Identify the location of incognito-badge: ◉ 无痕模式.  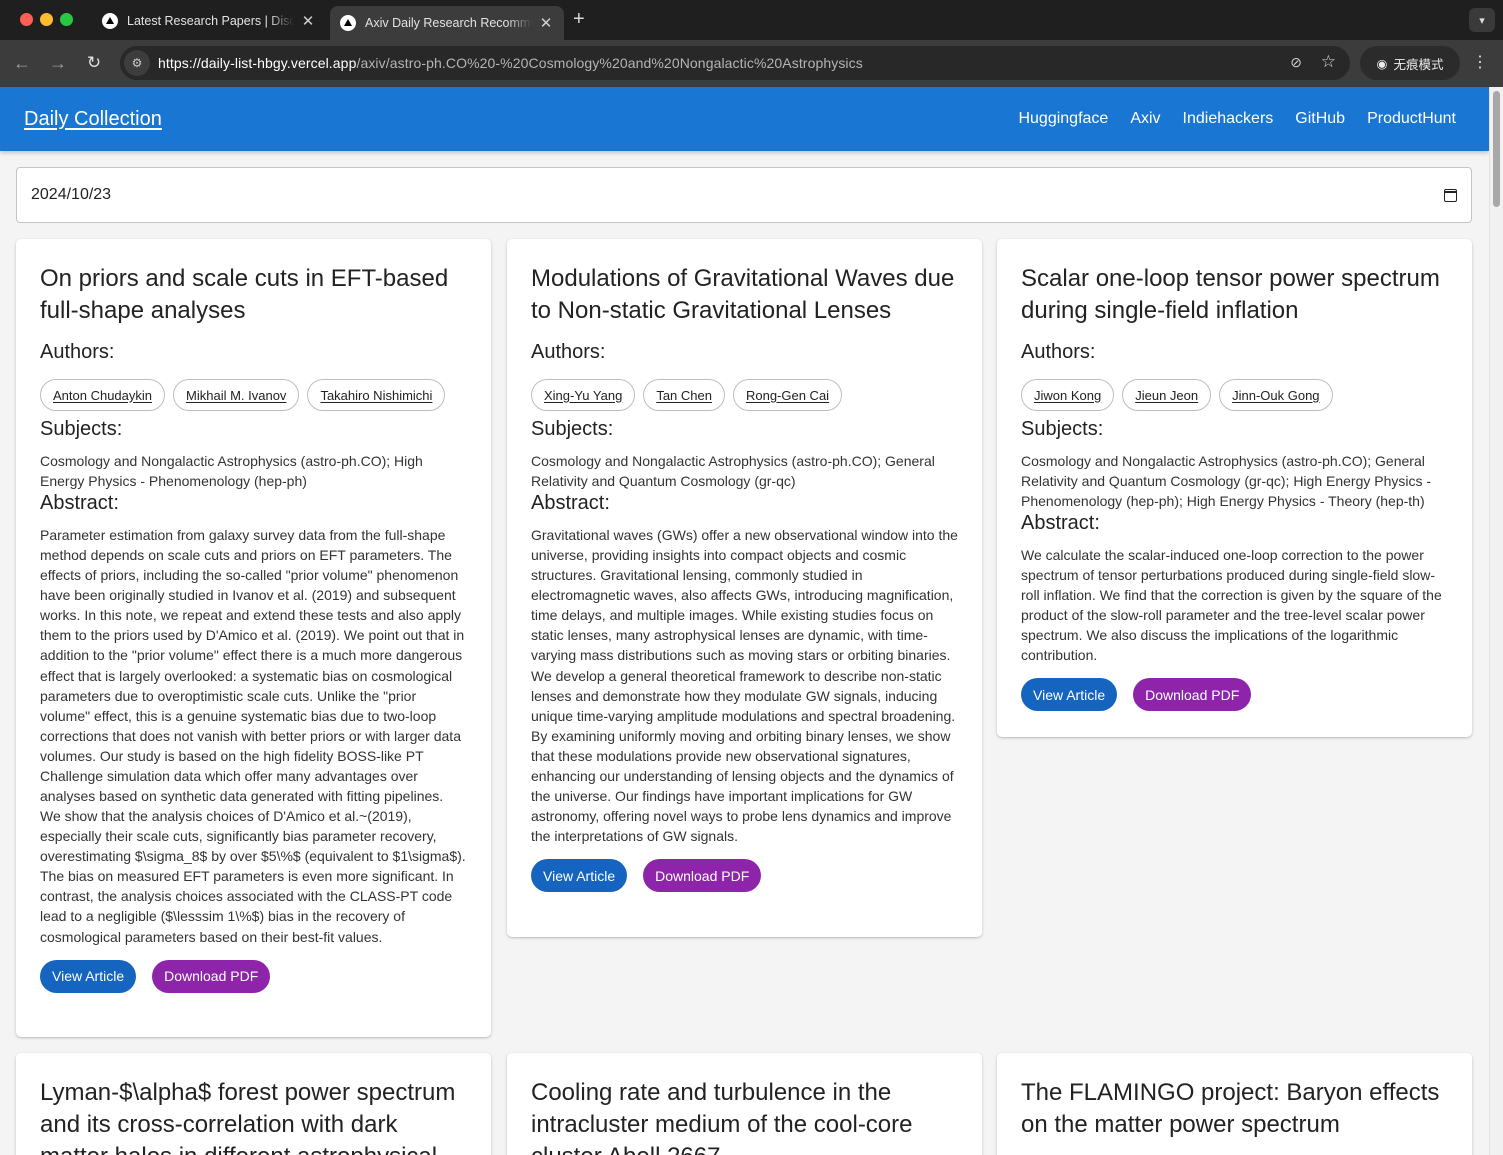
(1410, 63).